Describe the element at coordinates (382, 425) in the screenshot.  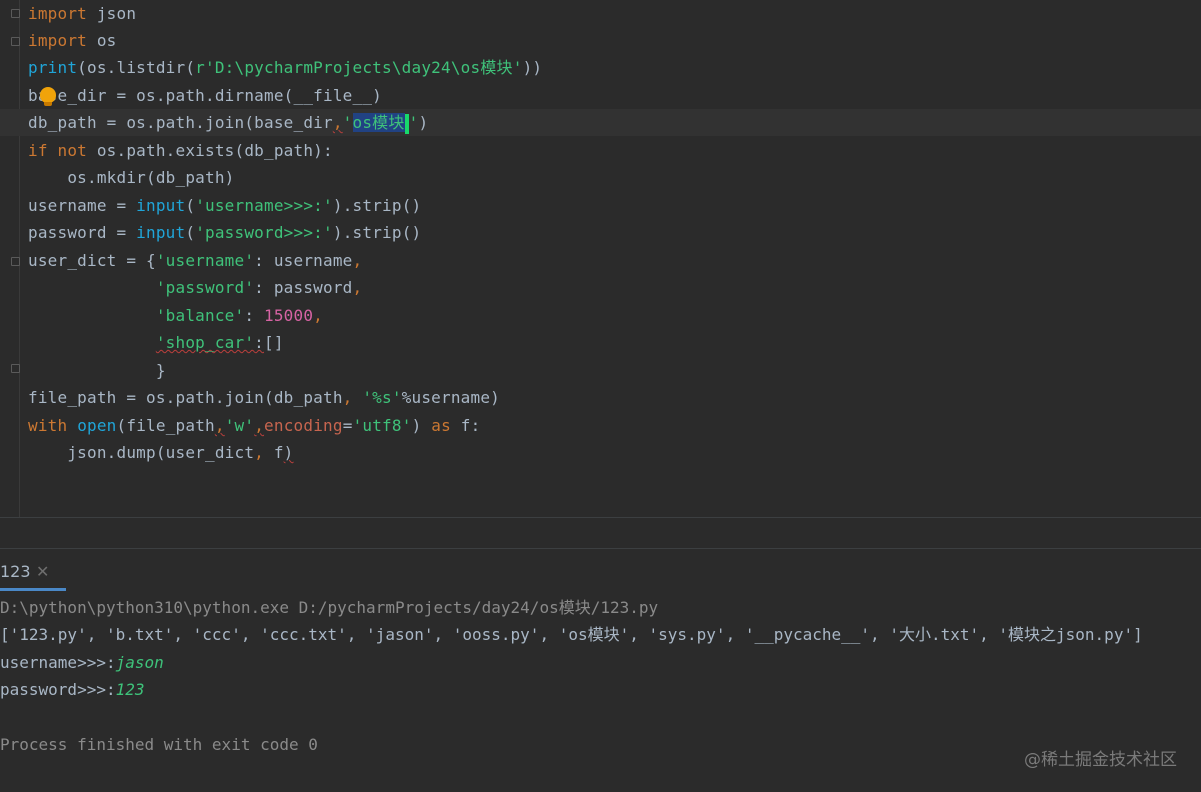
I see `code-token: 'utf8'` at that location.